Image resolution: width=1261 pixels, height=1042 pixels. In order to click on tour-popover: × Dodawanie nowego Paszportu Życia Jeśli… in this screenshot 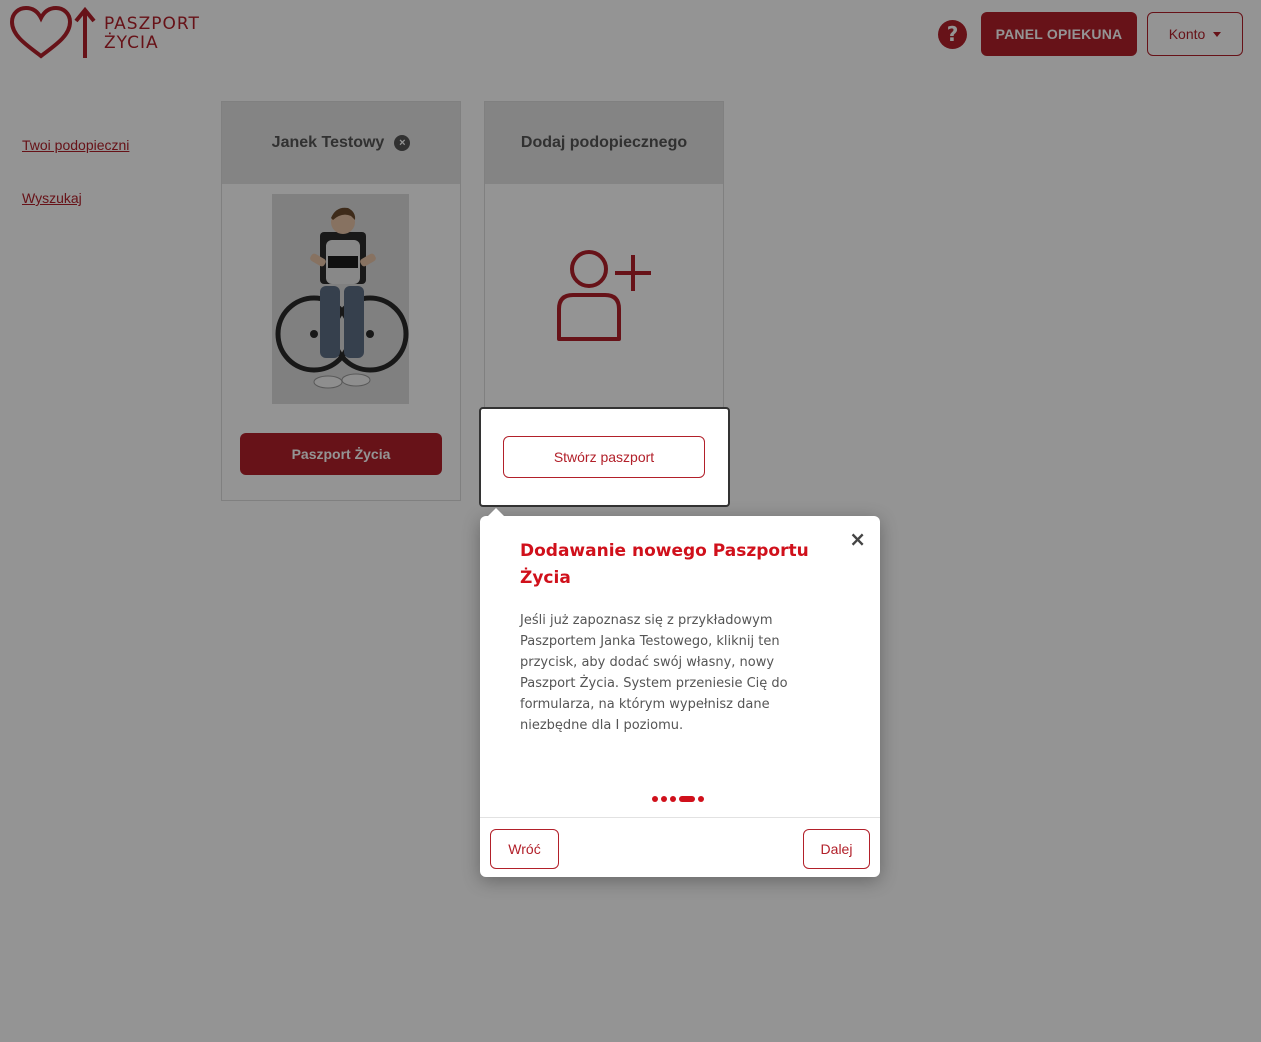, I will do `click(680, 692)`.